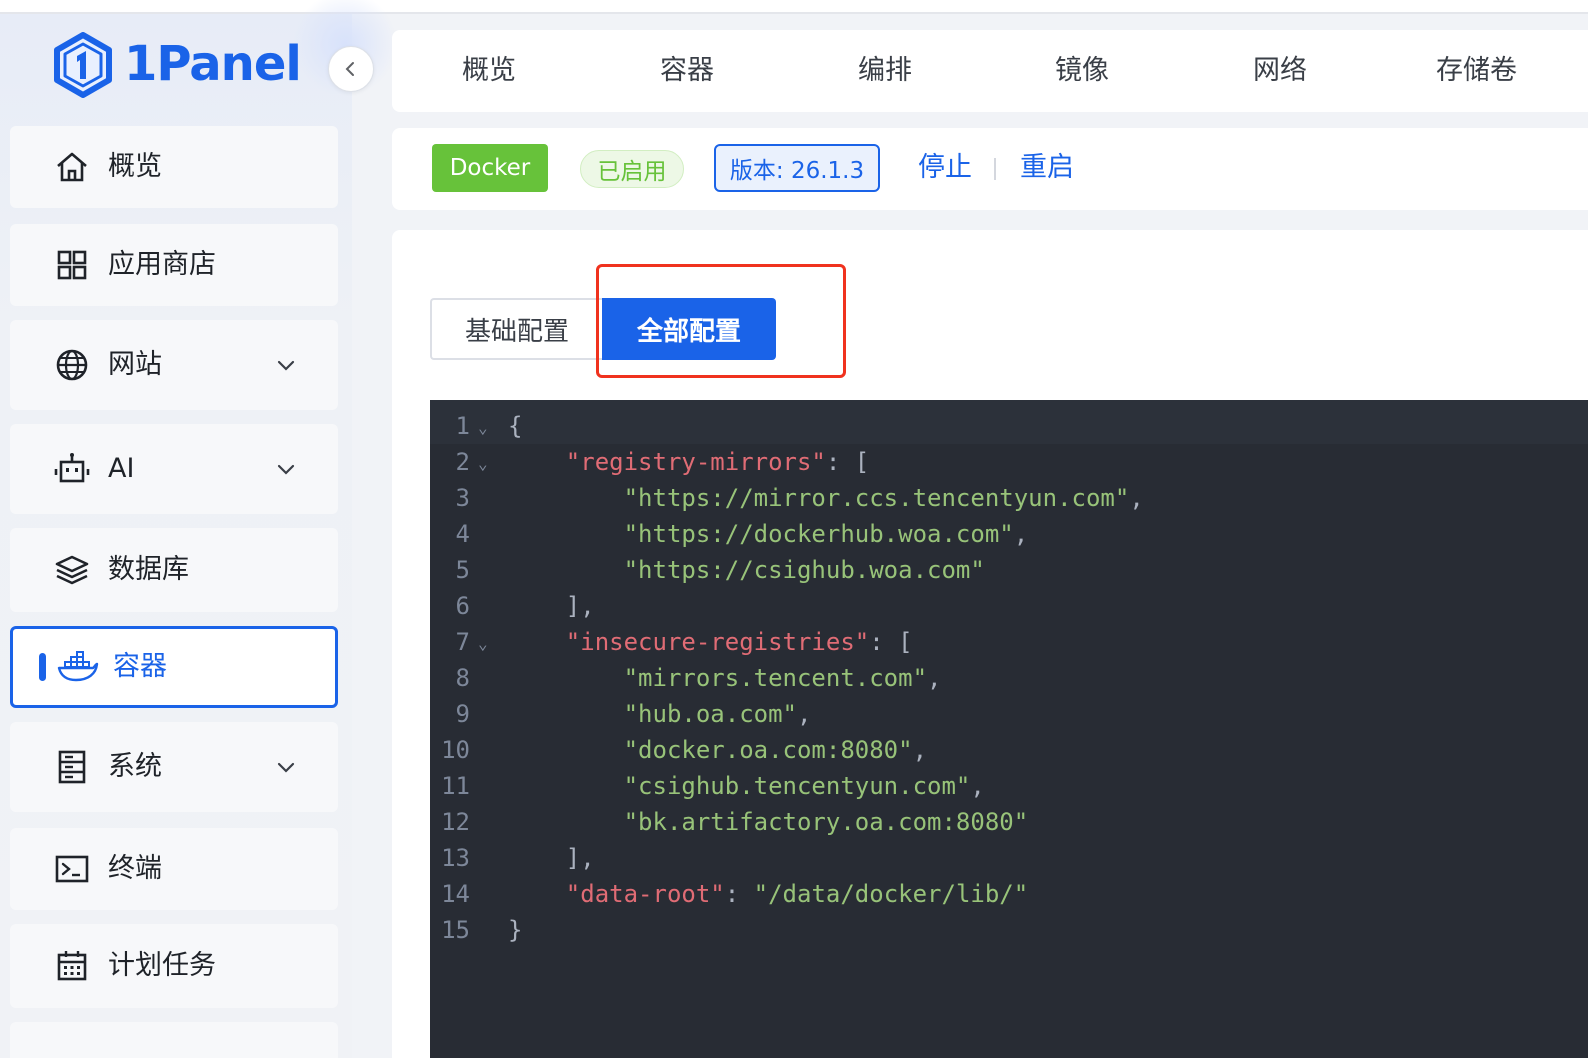 The height and width of the screenshot is (1058, 1588). Describe the element at coordinates (174, 767) in the screenshot. I see `sidebar-item-system: 系统` at that location.